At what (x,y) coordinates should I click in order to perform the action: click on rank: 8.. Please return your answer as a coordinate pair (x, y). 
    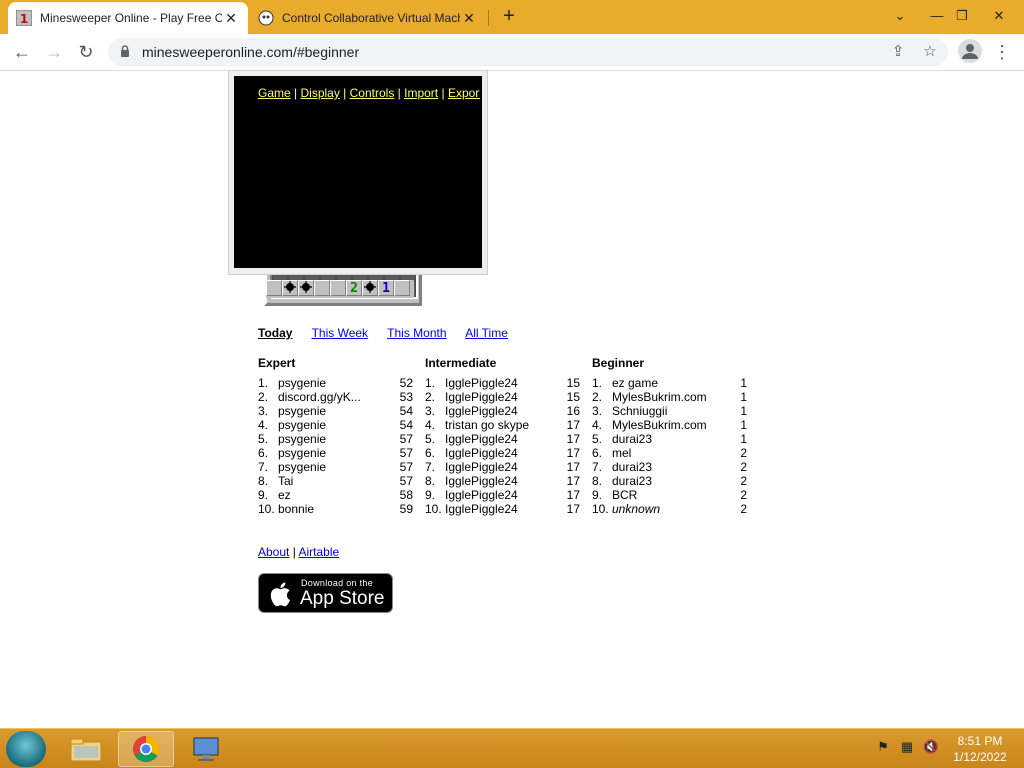
    Looking at the image, I should click on (263, 481).